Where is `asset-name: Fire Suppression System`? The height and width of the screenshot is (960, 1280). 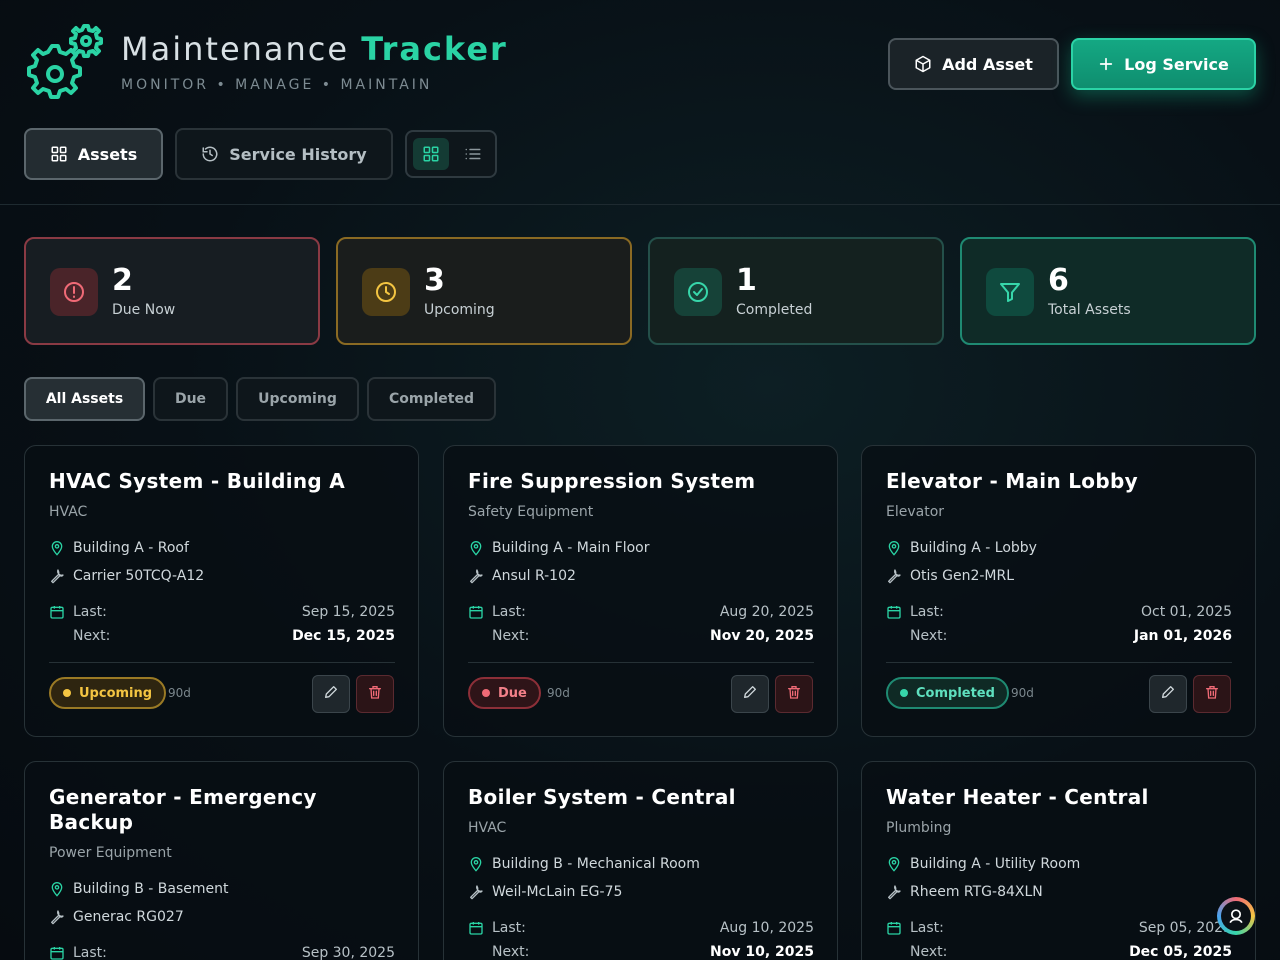 asset-name: Fire Suppression System is located at coordinates (612, 481).